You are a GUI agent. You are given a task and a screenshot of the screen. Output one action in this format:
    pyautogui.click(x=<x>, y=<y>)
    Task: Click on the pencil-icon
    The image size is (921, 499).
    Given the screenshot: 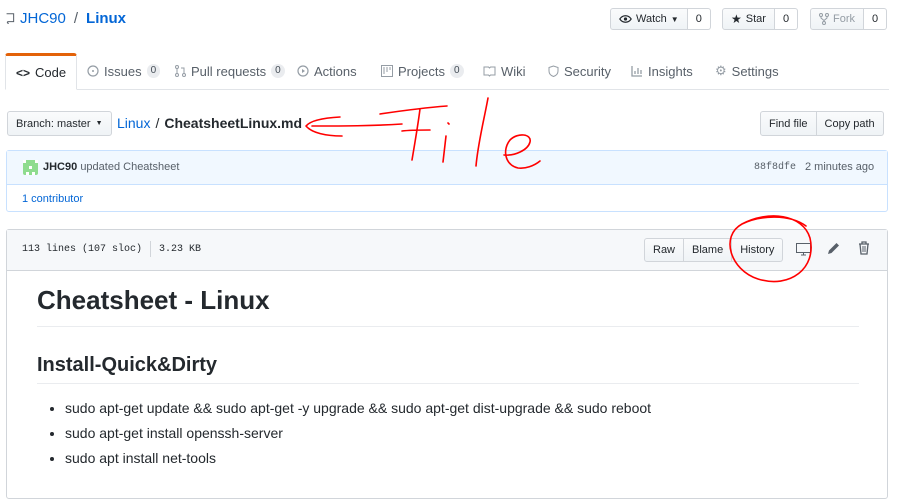 What is the action you would take?
    pyautogui.click(x=833, y=248)
    